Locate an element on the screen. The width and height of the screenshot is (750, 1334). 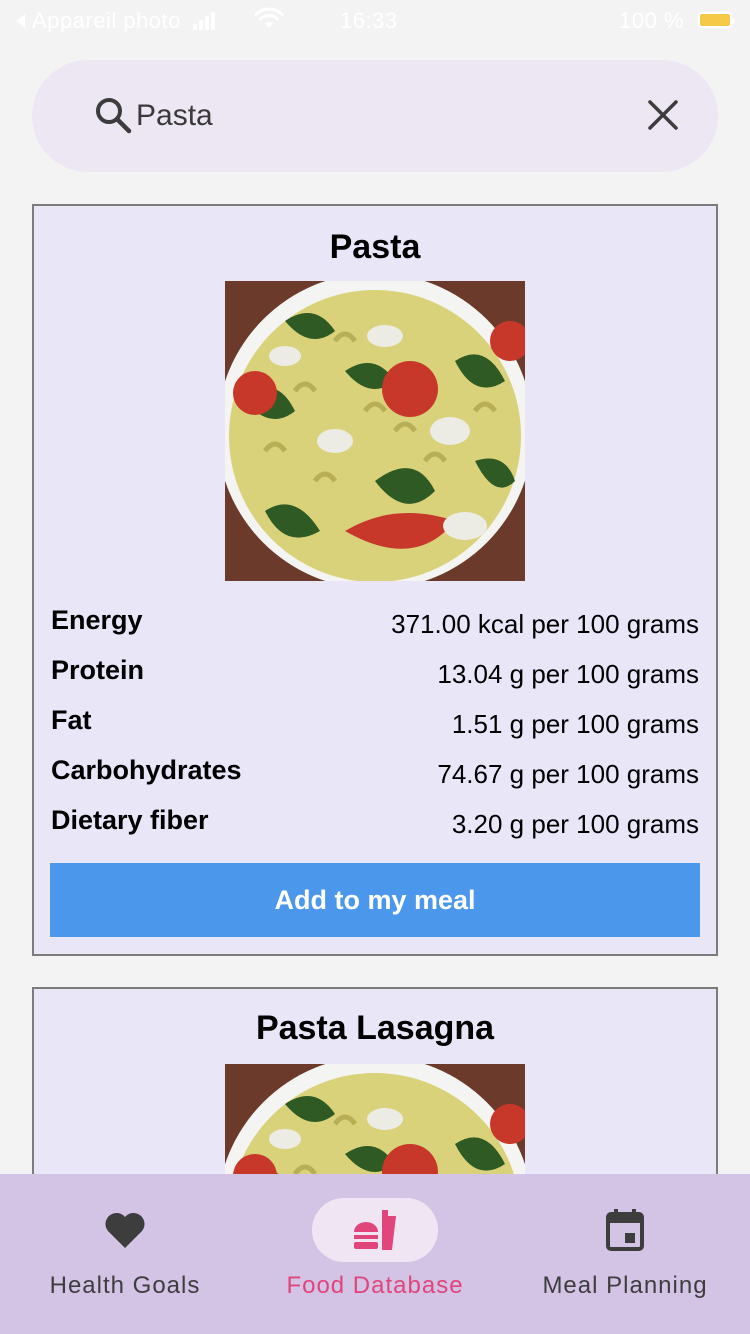
back-app-label: Appareil photo is located at coordinates (106, 20).